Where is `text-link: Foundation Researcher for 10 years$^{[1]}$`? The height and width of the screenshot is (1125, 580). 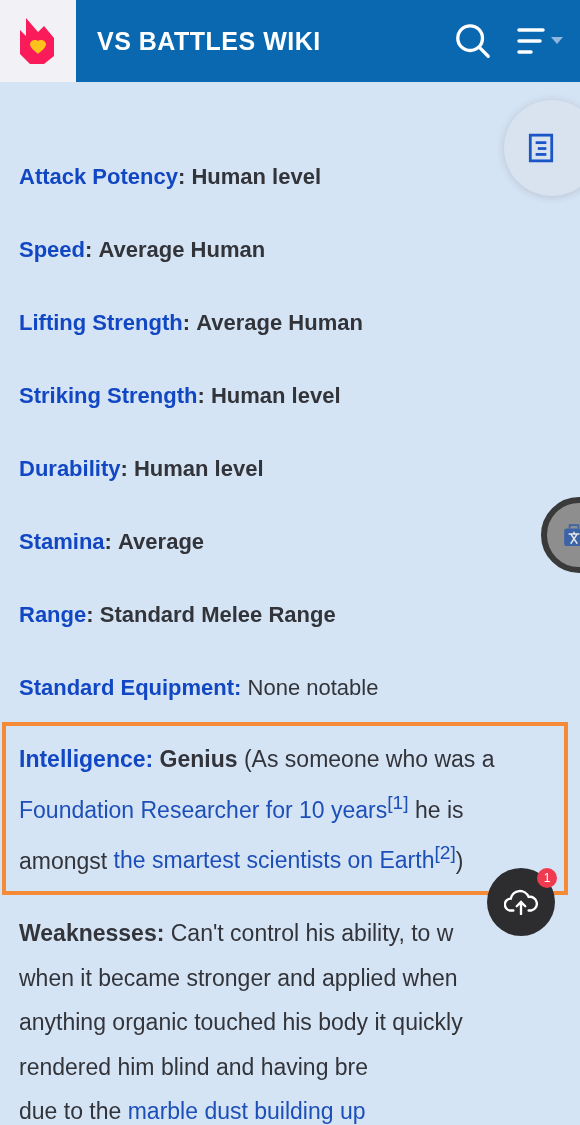 text-link: Foundation Researcher for 10 years$^{[1]}$ is located at coordinates (214, 809).